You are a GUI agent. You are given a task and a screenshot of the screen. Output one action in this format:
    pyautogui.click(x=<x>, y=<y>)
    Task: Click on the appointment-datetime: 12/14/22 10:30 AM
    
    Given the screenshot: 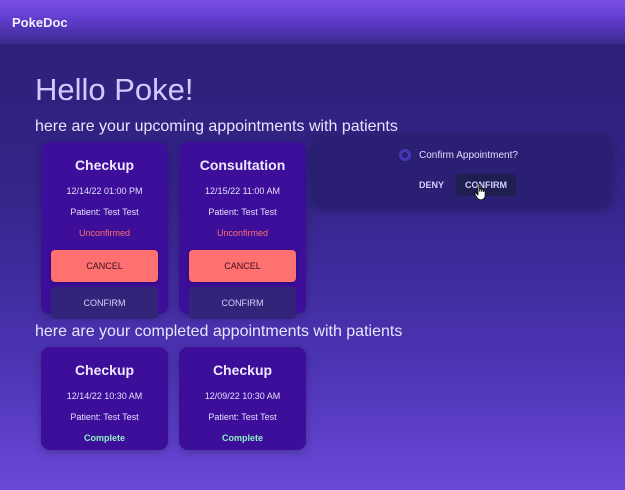 What is the action you would take?
    pyautogui.click(x=104, y=396)
    